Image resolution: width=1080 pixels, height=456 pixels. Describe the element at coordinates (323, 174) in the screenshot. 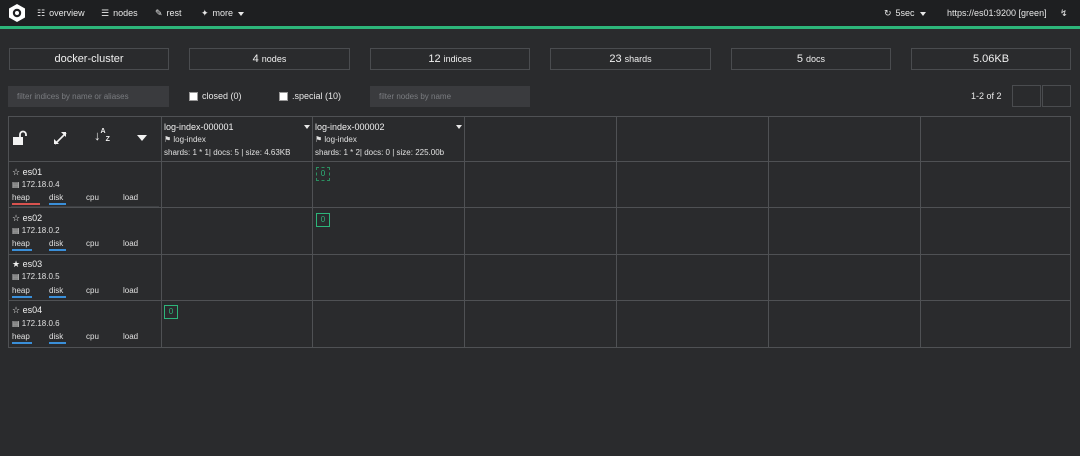

I see `shard-replica-es01-index2: 0` at that location.